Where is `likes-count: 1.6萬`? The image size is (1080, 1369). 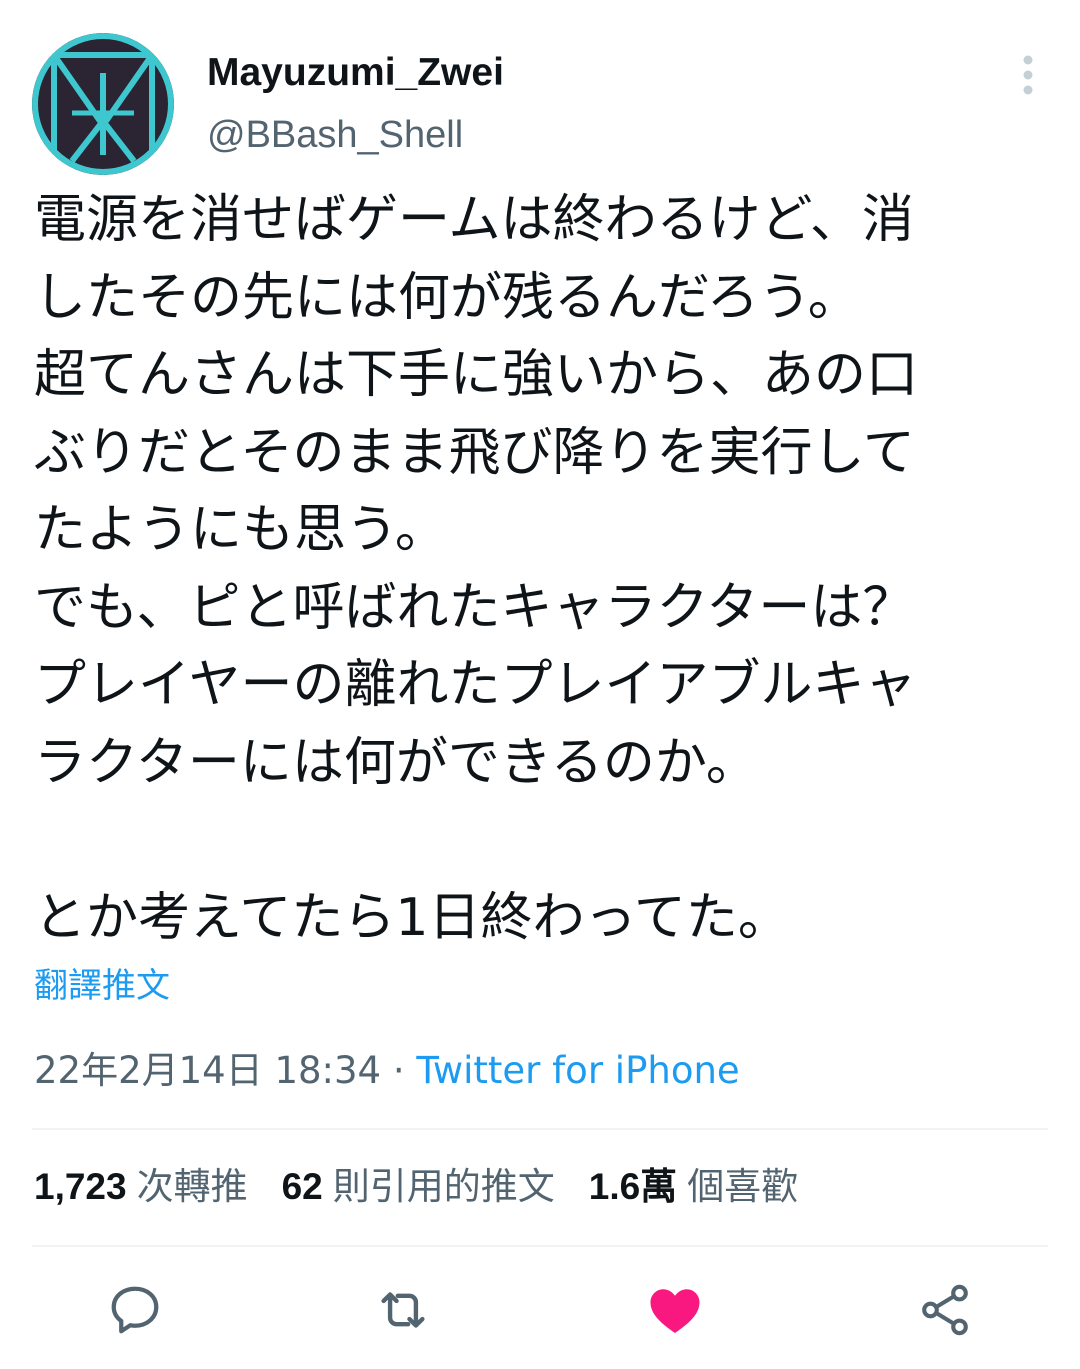 likes-count: 1.6萬 is located at coordinates (633, 1186).